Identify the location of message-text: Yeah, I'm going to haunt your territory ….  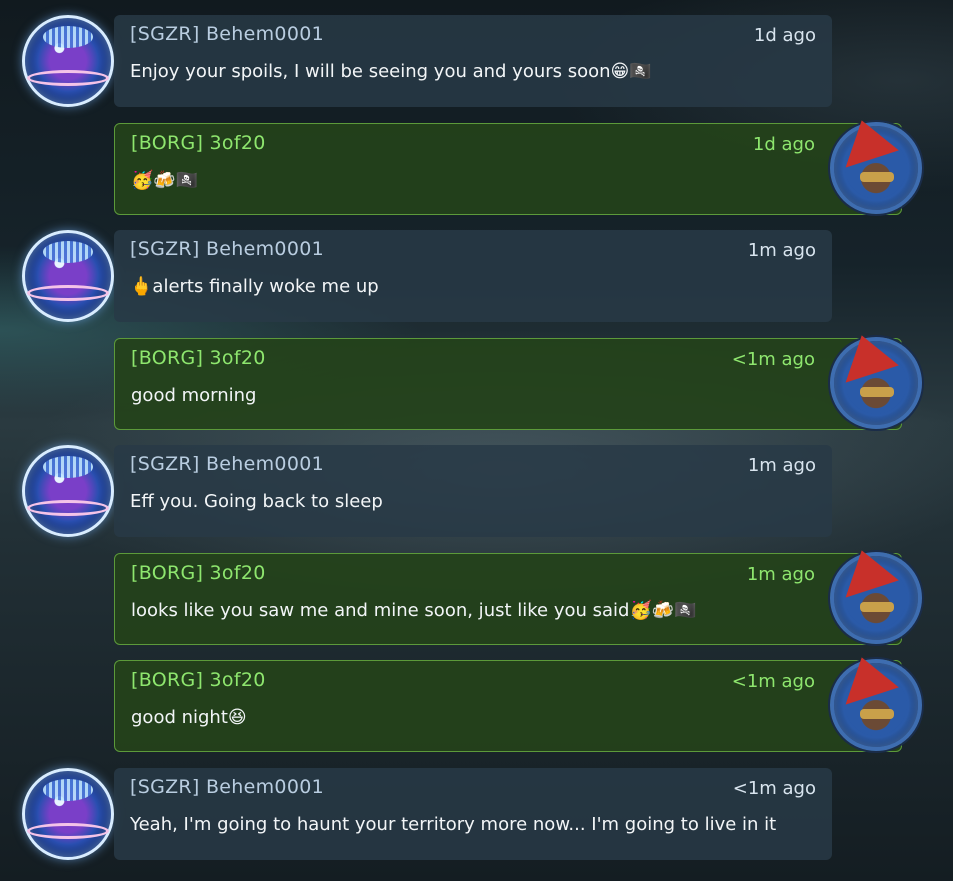
(453, 824).